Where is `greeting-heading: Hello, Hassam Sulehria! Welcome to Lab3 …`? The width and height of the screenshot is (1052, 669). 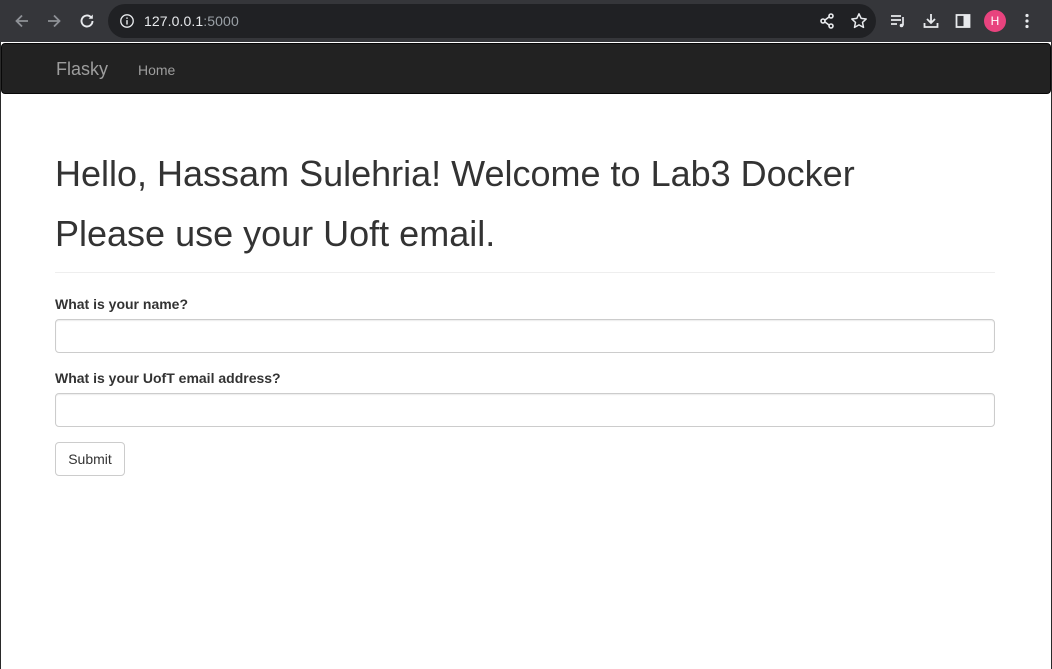 greeting-heading: Hello, Hassam Sulehria! Welcome to Lab3 … is located at coordinates (455, 173).